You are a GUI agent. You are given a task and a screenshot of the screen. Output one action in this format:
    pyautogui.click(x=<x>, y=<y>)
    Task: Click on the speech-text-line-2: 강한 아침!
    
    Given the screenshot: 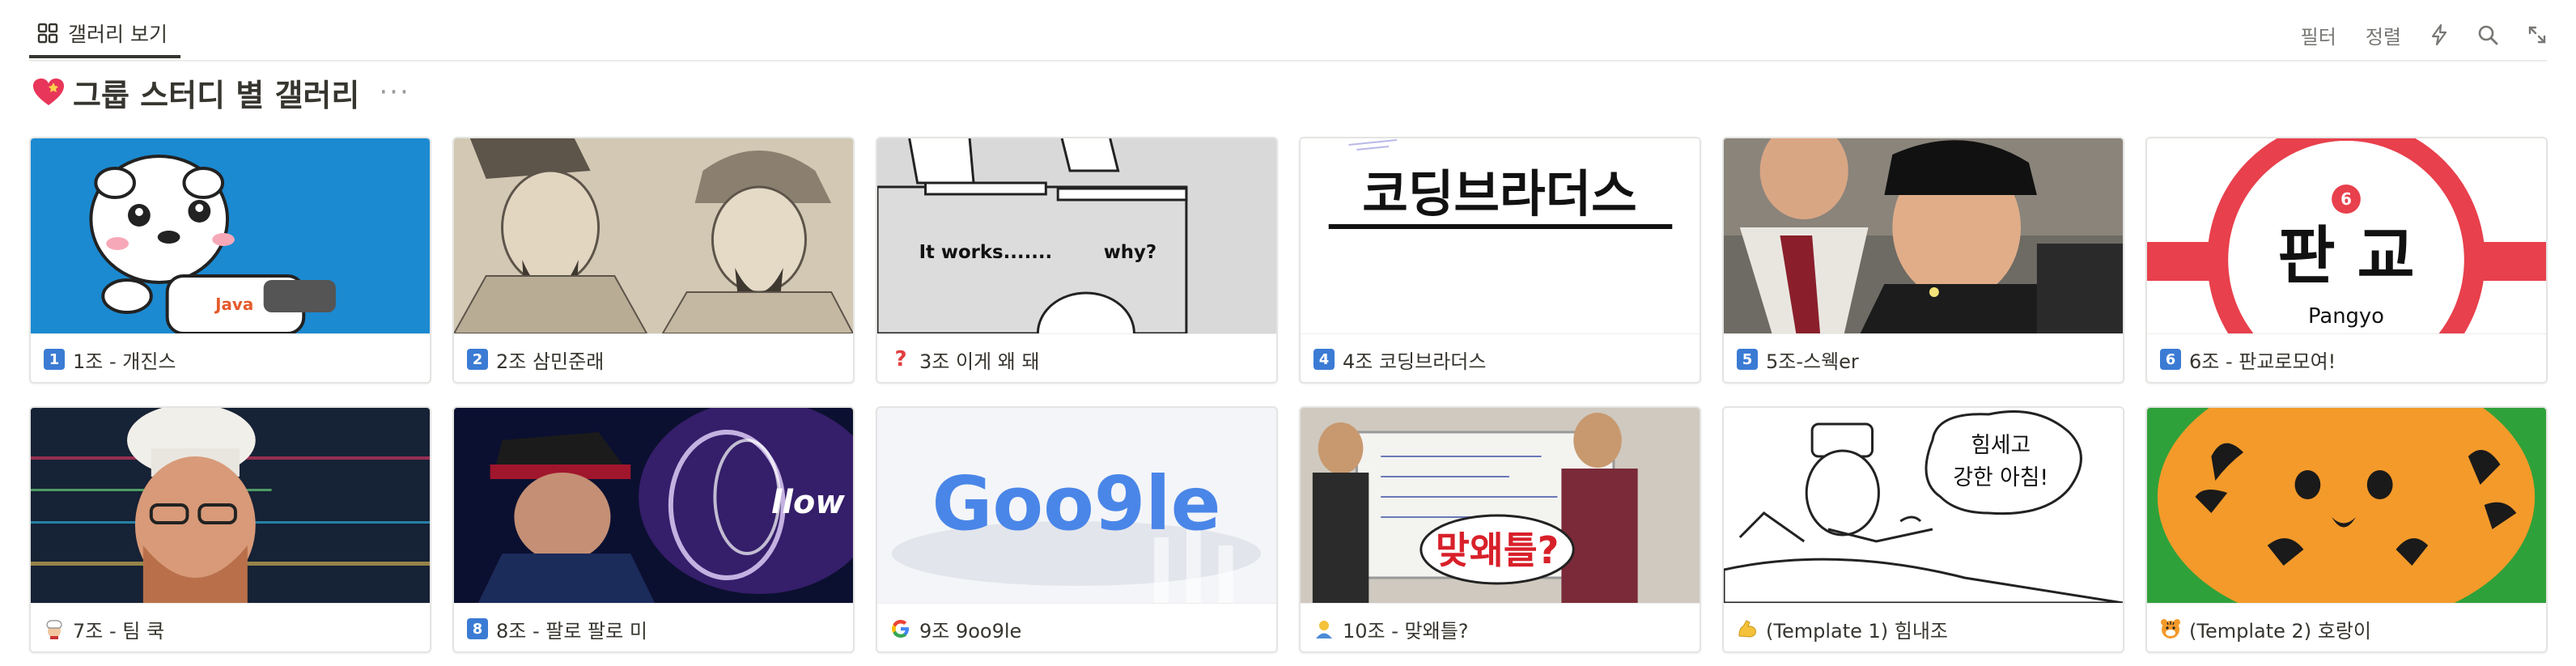 What is the action you would take?
    pyautogui.click(x=2000, y=477)
    